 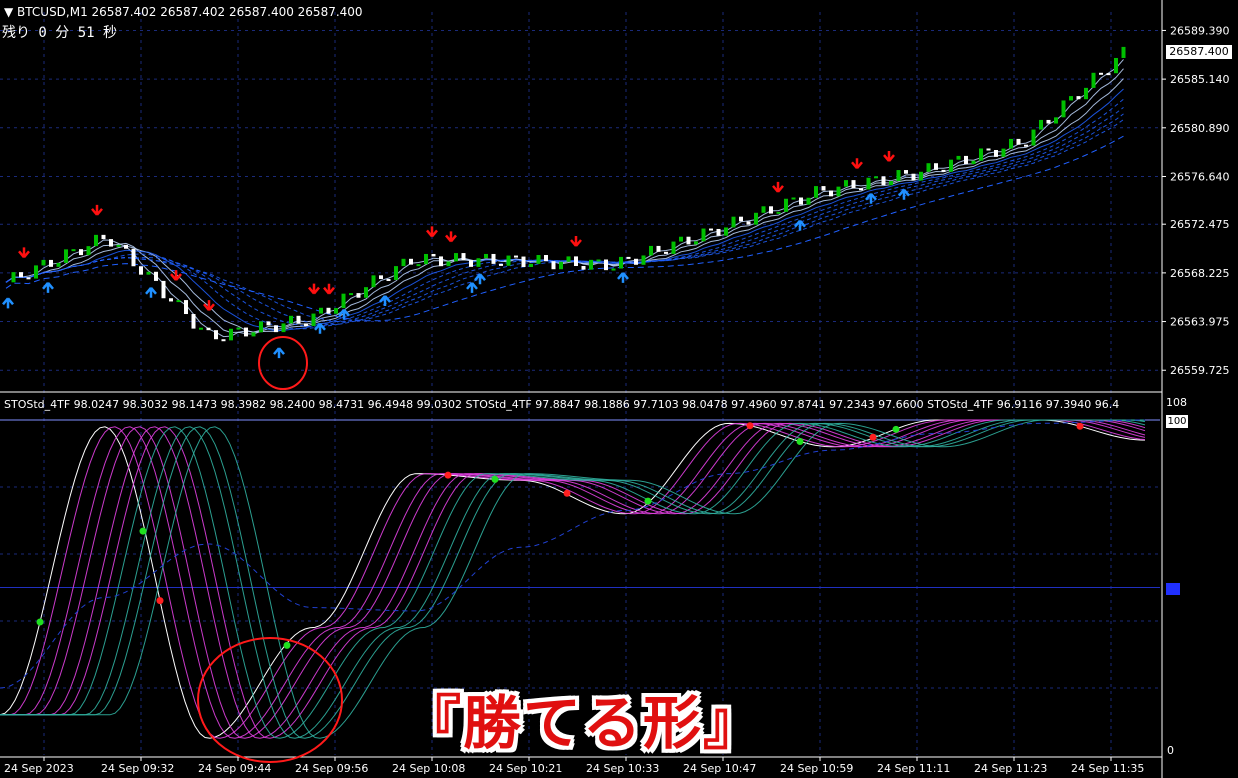 I want to click on stoch-mid-marker, so click(x=1173, y=589).